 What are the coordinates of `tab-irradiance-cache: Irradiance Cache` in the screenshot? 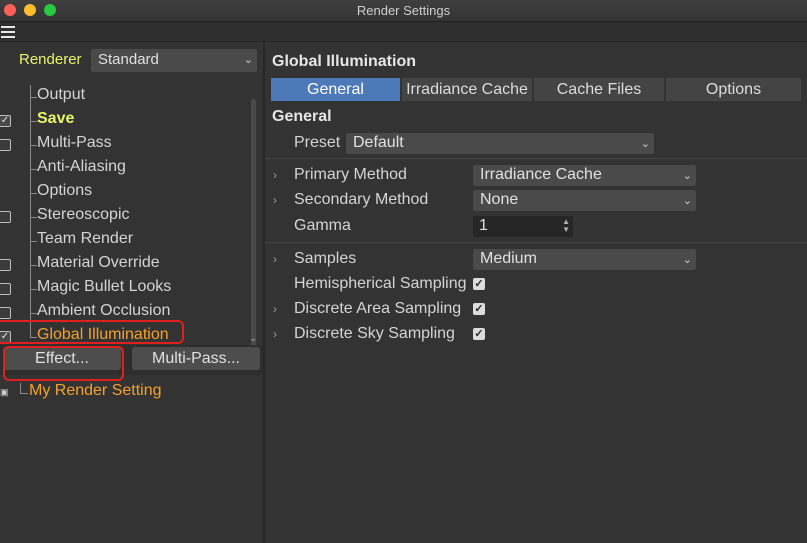 It's located at (467, 89).